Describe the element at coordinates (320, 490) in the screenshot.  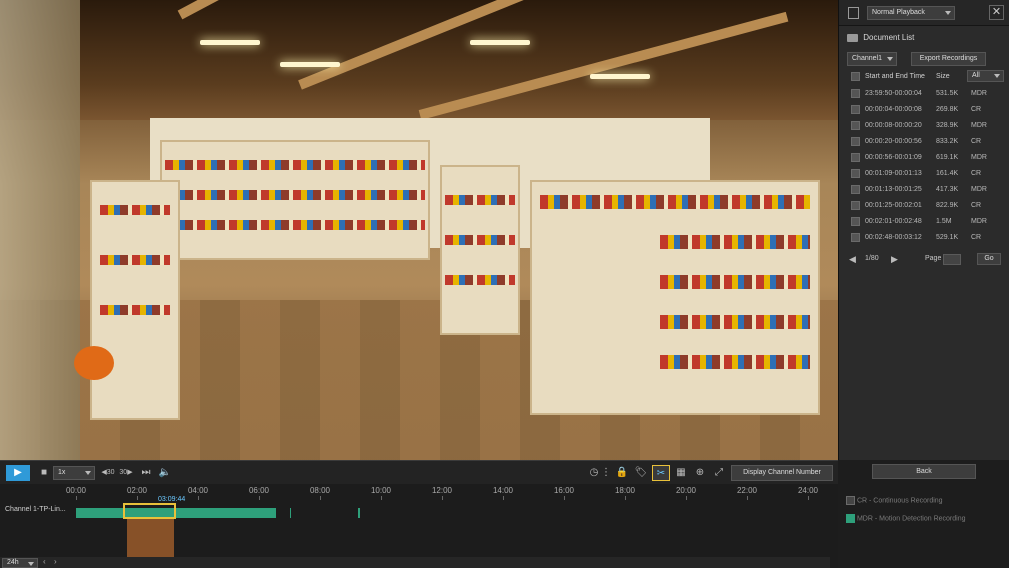
I see `hour-label: 08:00` at that location.